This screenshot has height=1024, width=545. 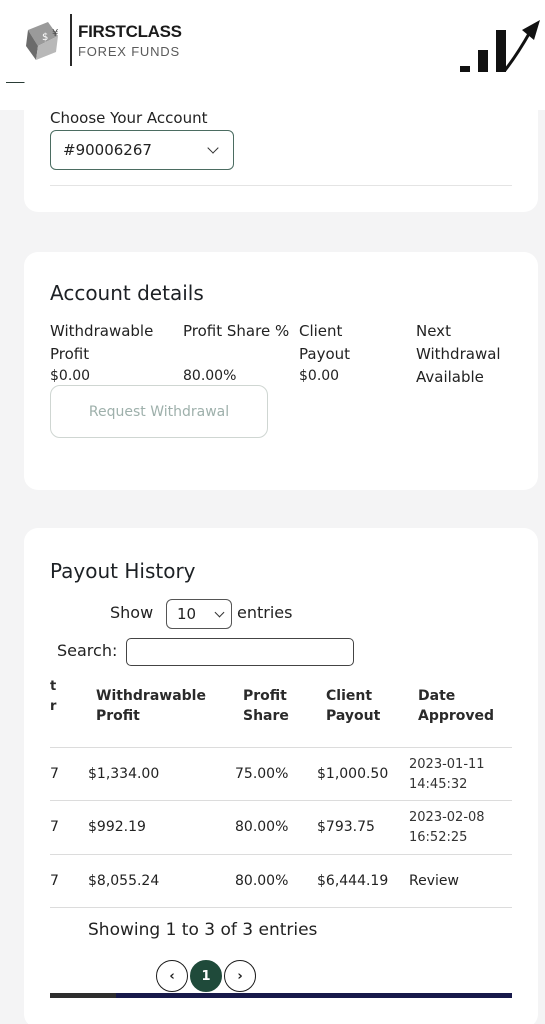 I want to click on client-payout-value: $0.00, so click(x=319, y=376).